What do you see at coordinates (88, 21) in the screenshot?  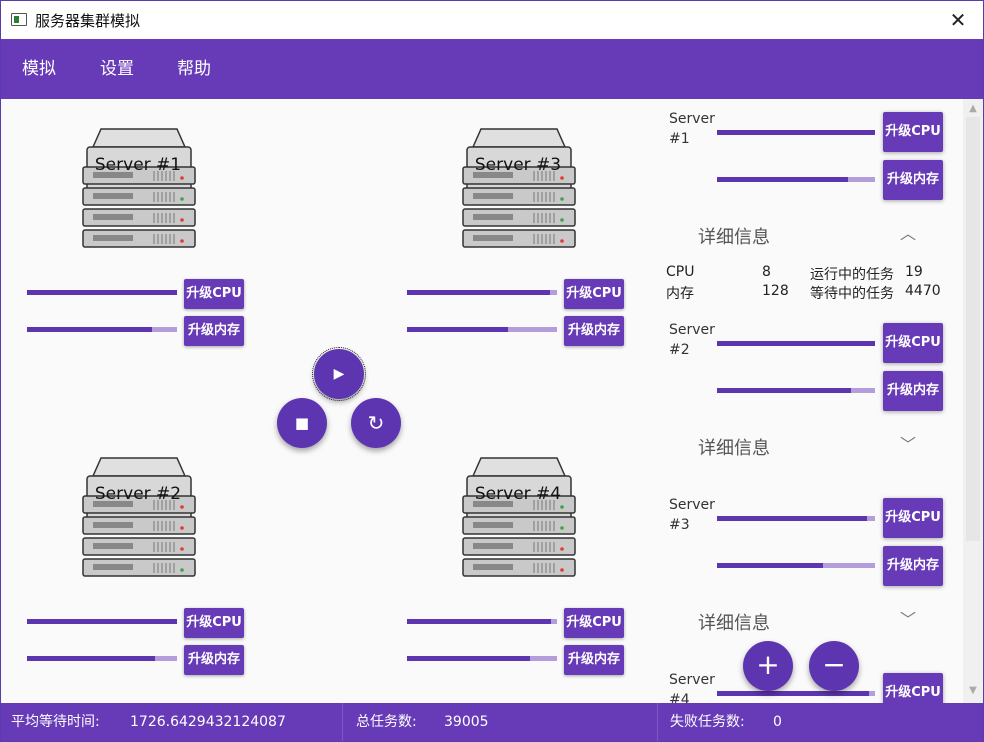 I see `window-title: 服务器集群模拟` at bounding box center [88, 21].